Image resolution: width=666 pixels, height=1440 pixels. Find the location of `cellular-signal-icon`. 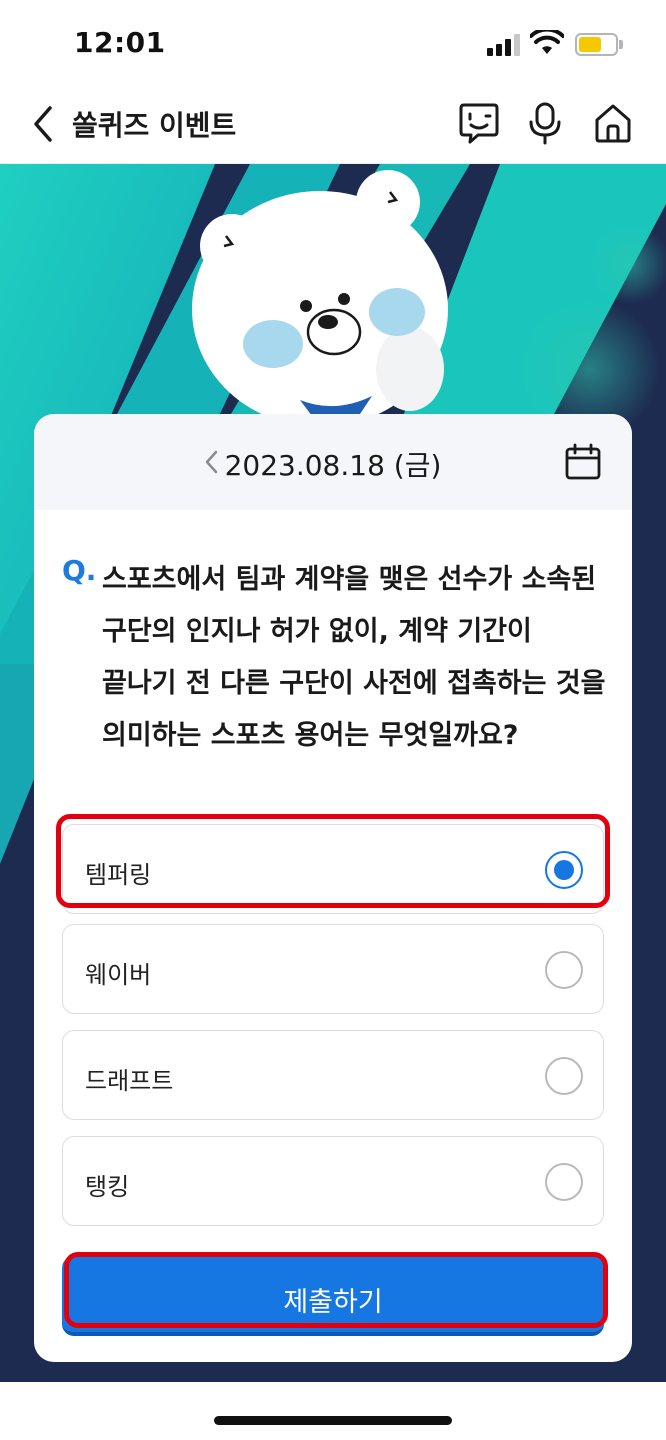

cellular-signal-icon is located at coordinates (504, 45).